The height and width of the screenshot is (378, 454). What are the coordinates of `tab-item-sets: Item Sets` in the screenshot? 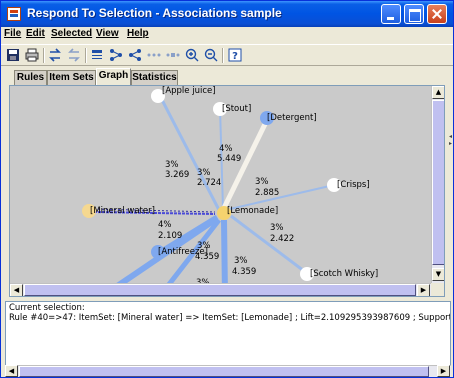 It's located at (71, 77).